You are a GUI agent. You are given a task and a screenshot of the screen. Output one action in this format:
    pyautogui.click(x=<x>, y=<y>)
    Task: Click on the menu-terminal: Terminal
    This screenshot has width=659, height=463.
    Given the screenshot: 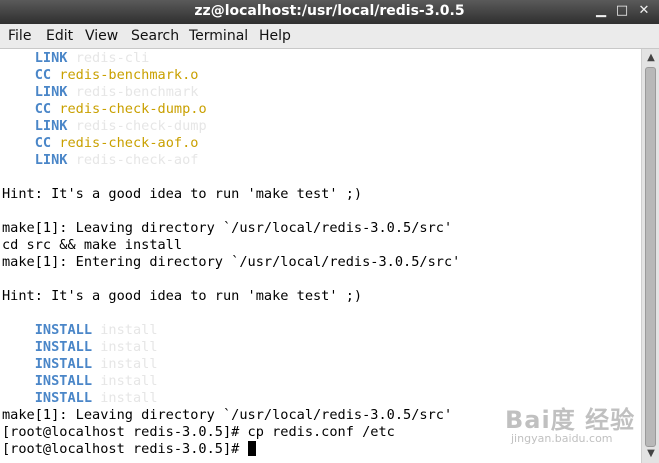 What is the action you would take?
    pyautogui.click(x=218, y=36)
    